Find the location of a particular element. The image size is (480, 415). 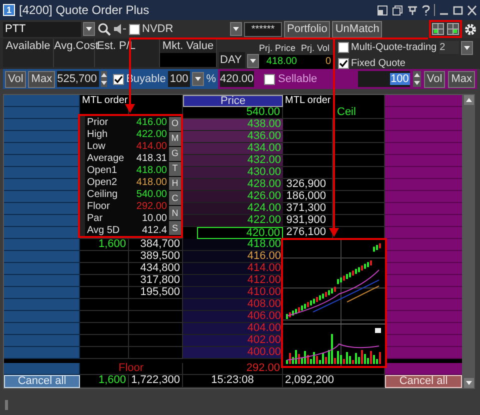

info-tab: C is located at coordinates (175, 198).